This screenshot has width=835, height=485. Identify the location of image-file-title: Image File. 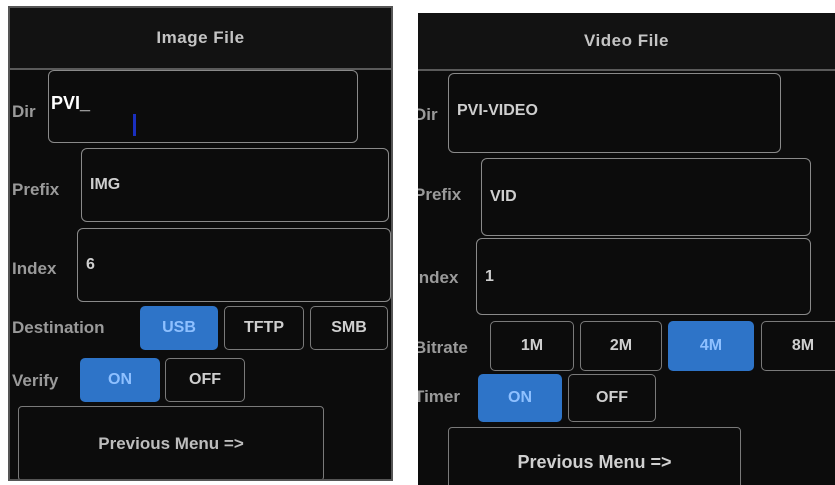
(200, 39).